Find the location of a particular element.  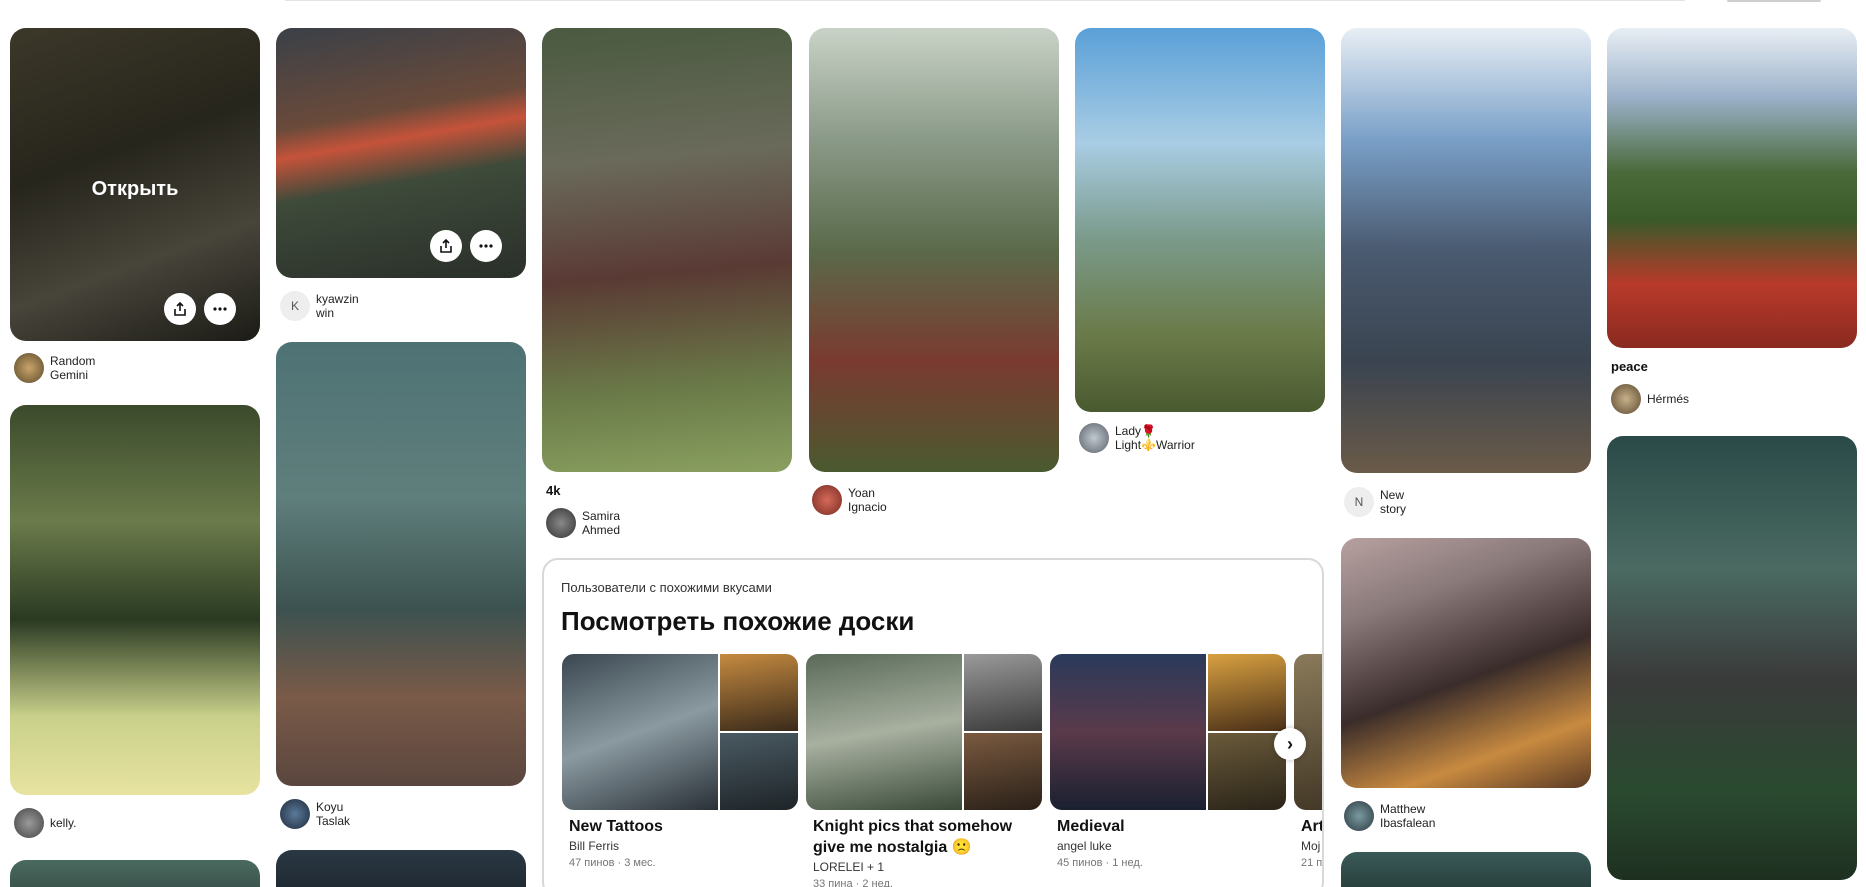

author-name: Random Gemini is located at coordinates (73, 368).